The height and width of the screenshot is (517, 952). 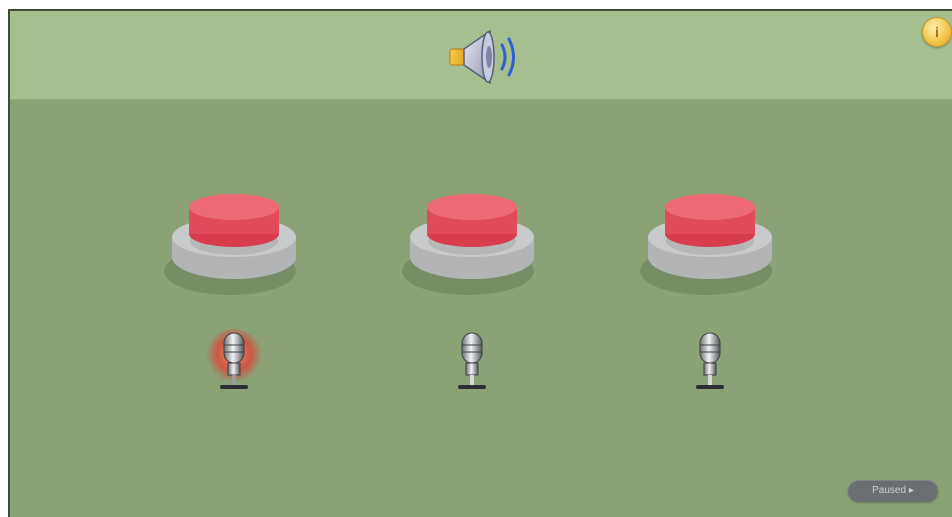 What do you see at coordinates (485, 56) in the screenshot?
I see `speaker-icon` at bounding box center [485, 56].